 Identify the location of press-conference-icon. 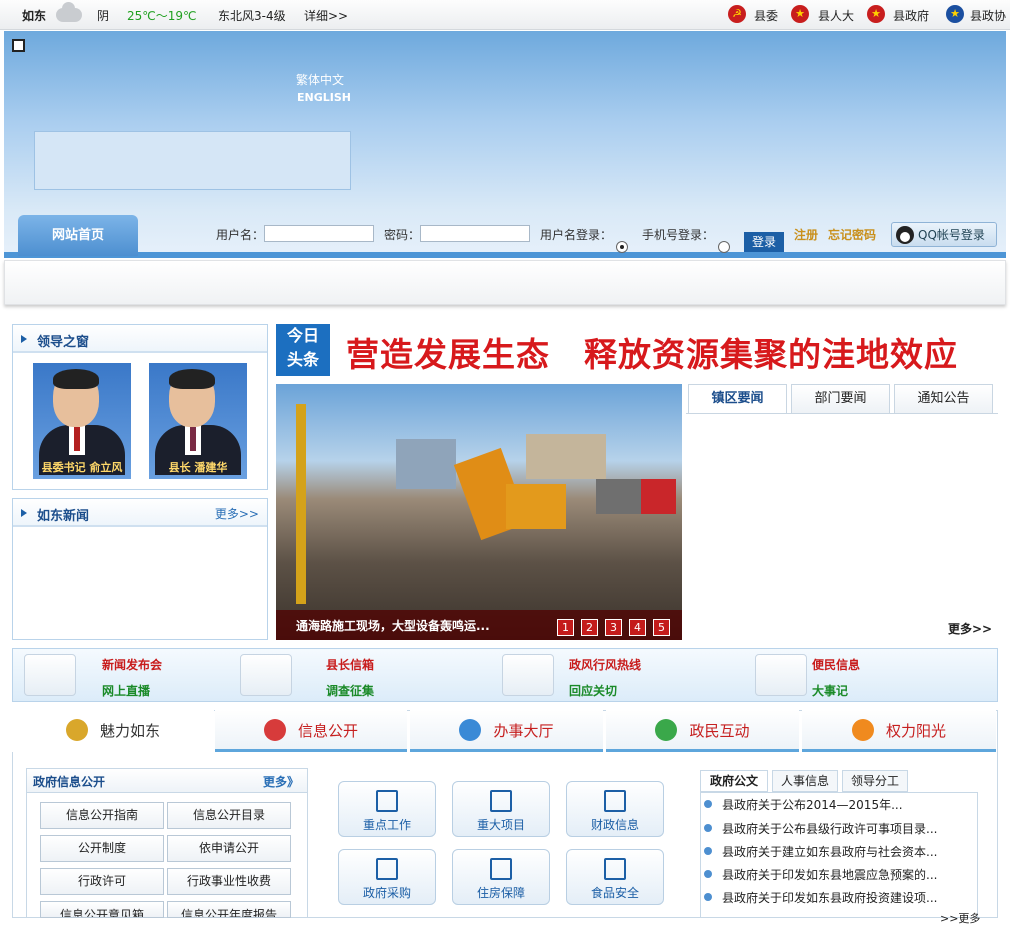
(50, 675).